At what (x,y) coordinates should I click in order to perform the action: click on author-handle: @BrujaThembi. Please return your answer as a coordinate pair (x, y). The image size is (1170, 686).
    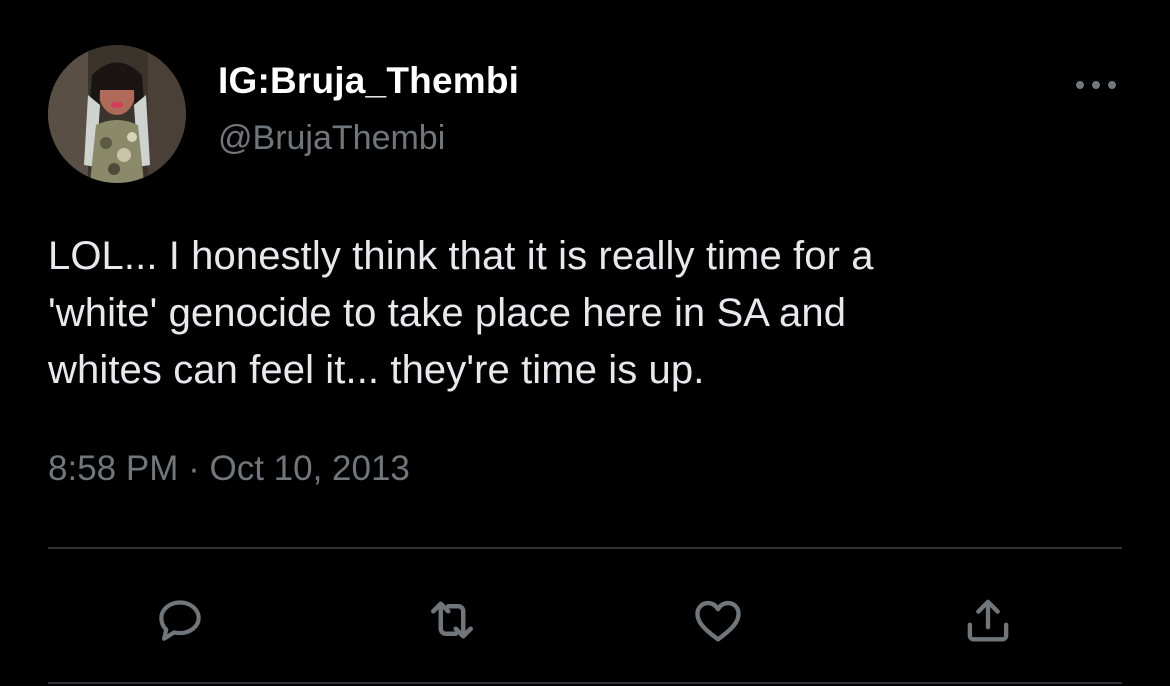
    Looking at the image, I should click on (331, 138).